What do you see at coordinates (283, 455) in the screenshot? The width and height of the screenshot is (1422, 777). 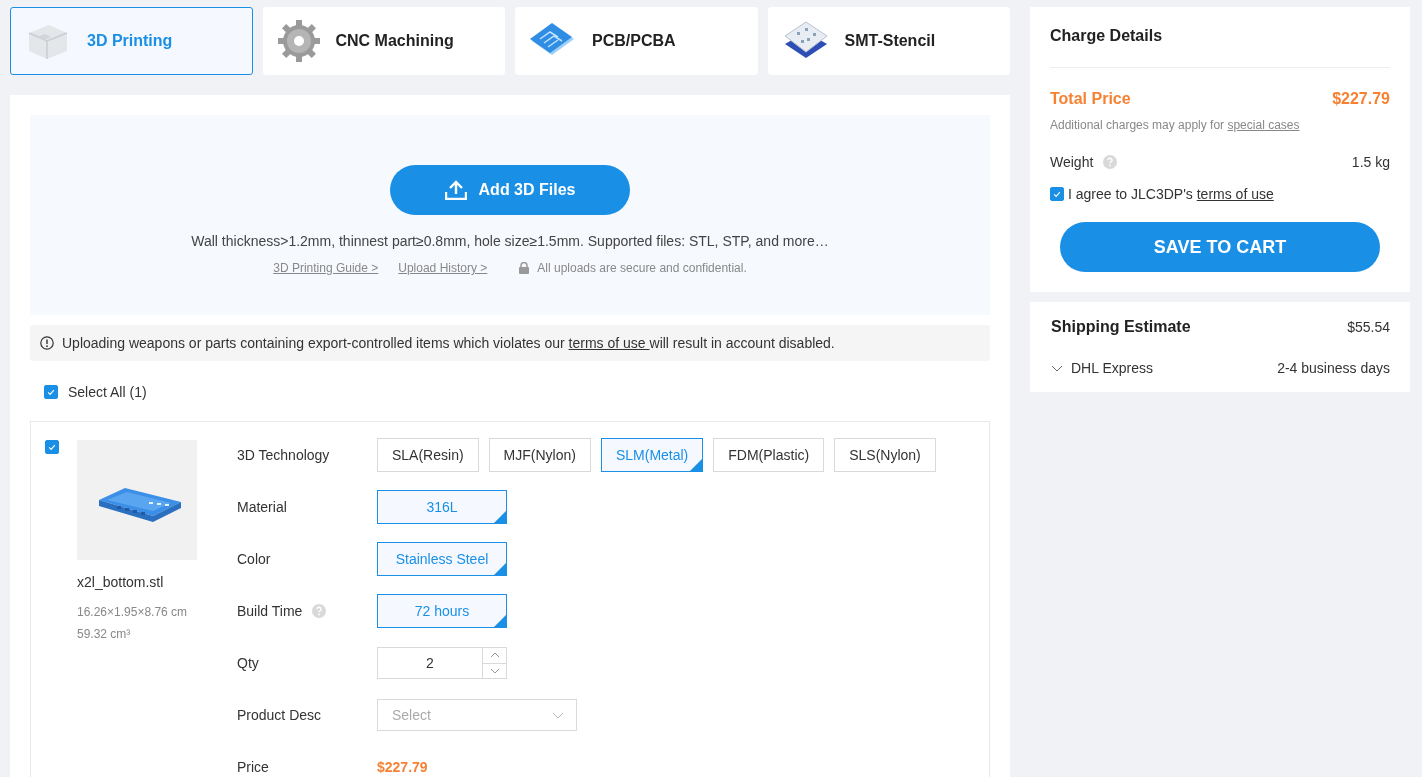 I see `option-label: 3D Technology` at bounding box center [283, 455].